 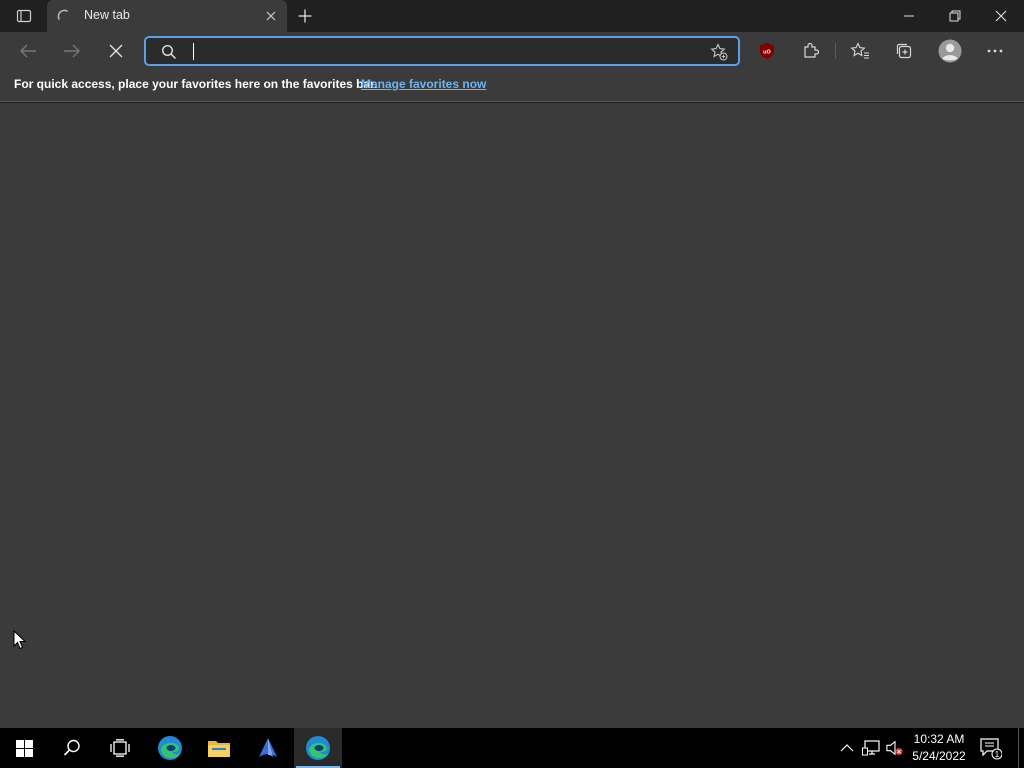 I want to click on new-tab-button, so click(x=305, y=16).